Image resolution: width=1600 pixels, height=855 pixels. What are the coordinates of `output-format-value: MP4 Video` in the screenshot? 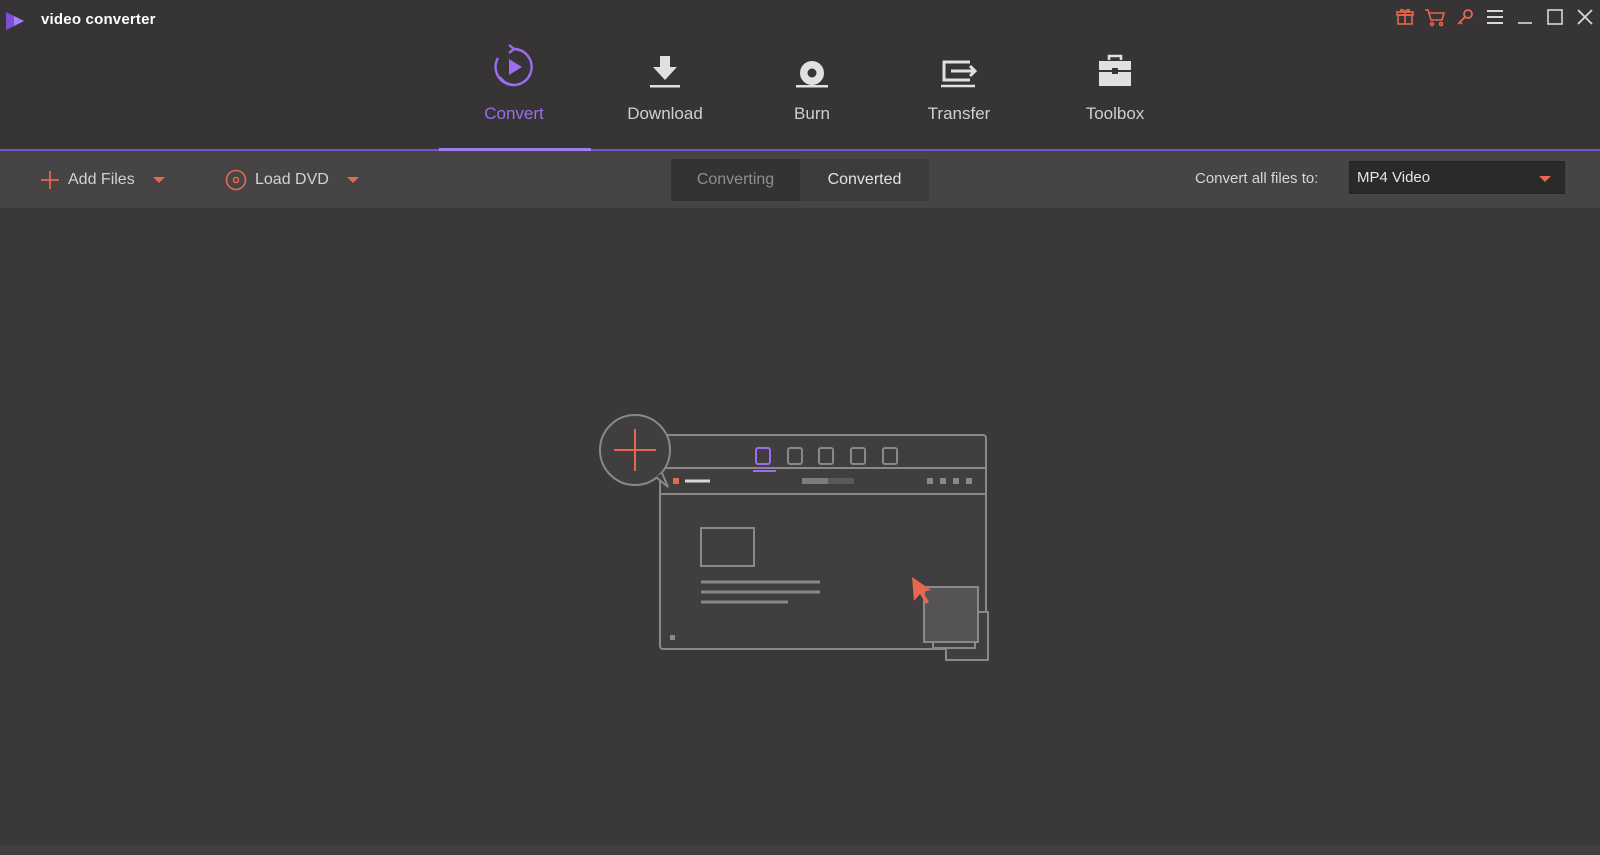 It's located at (1394, 177).